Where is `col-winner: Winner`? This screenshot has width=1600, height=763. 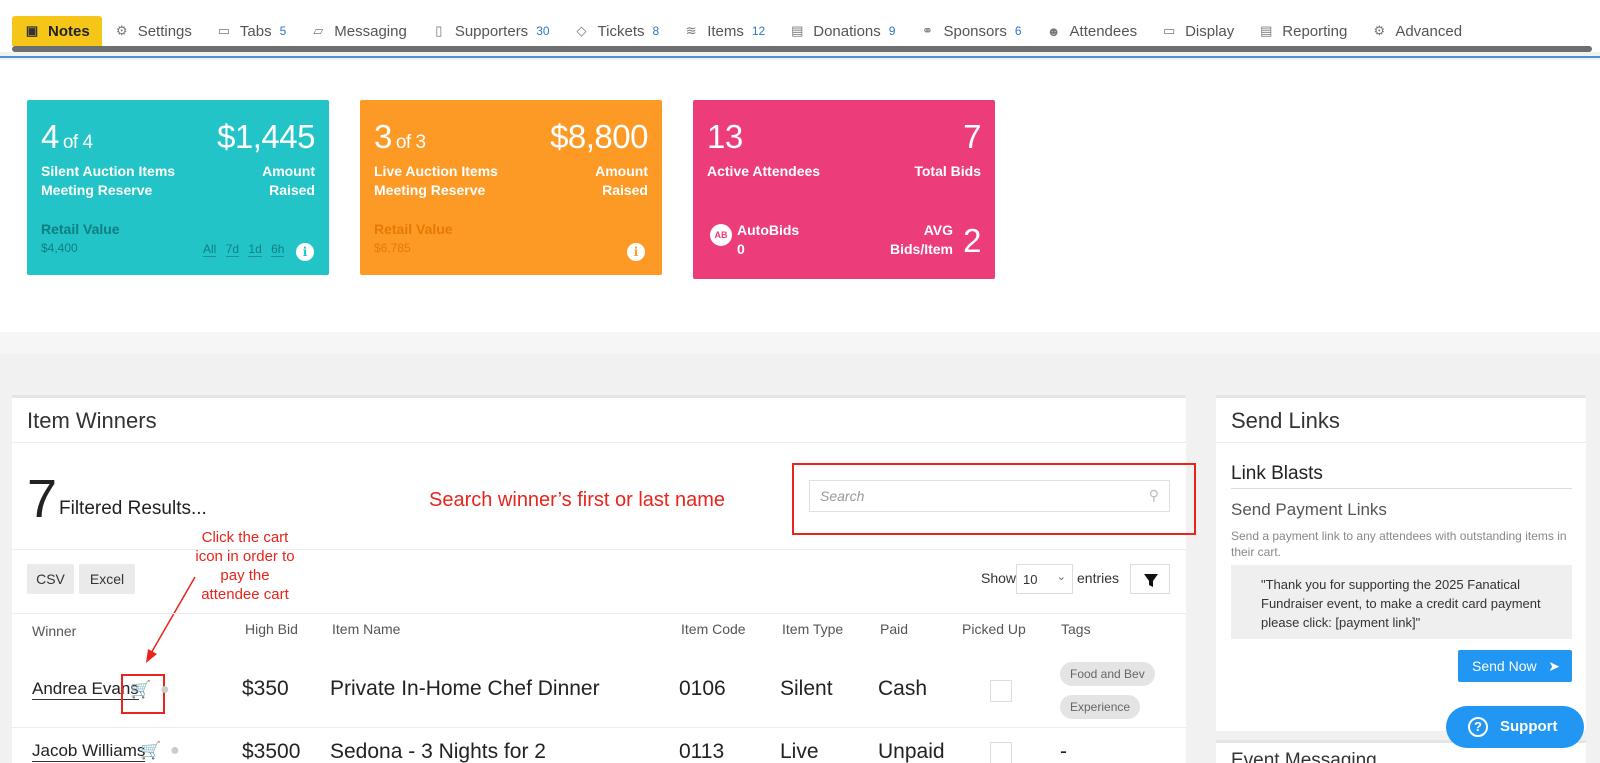
col-winner: Winner is located at coordinates (54, 631).